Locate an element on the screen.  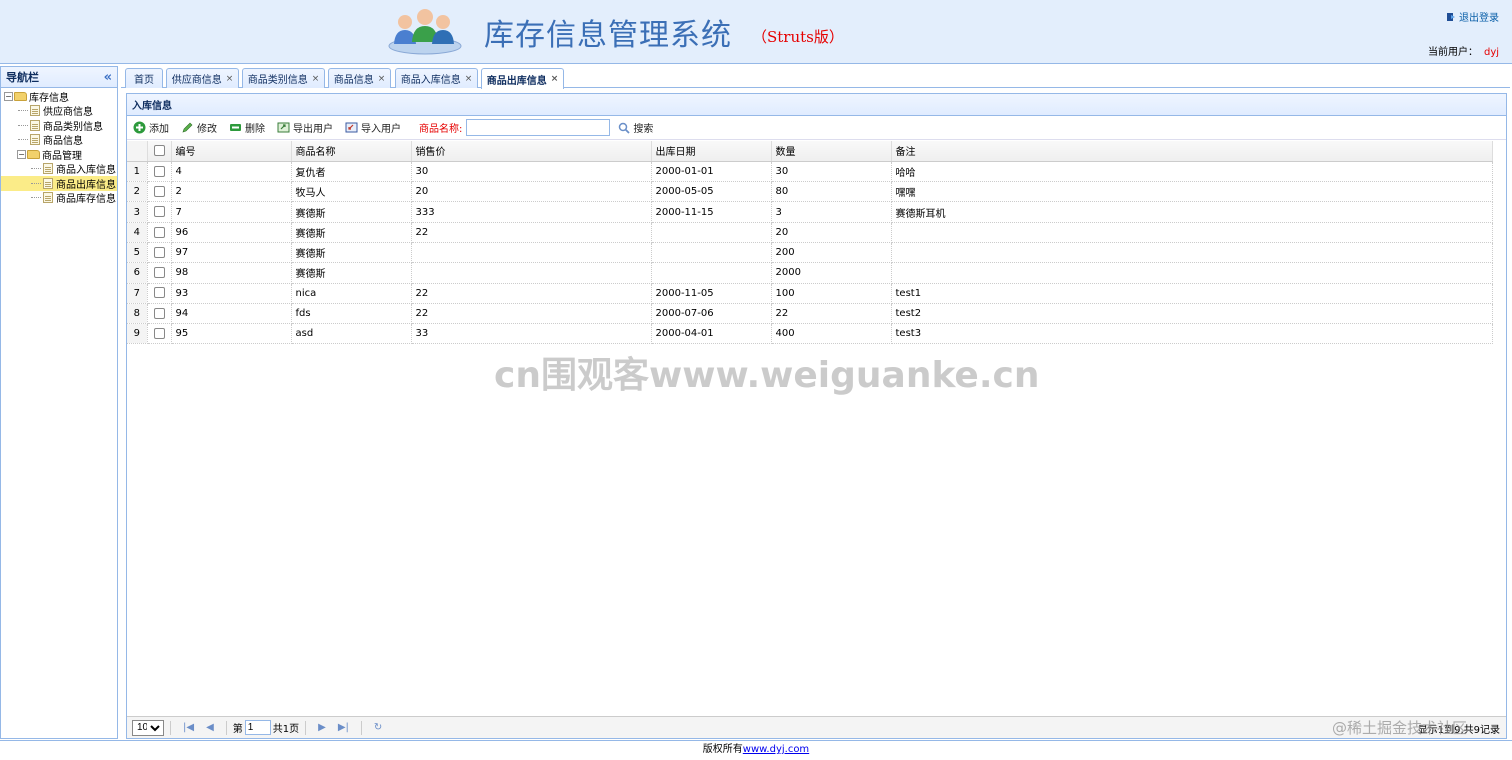
table-row: 9 95 asd 33 2000-04-01 400 test3 is located at coordinates (810, 334).